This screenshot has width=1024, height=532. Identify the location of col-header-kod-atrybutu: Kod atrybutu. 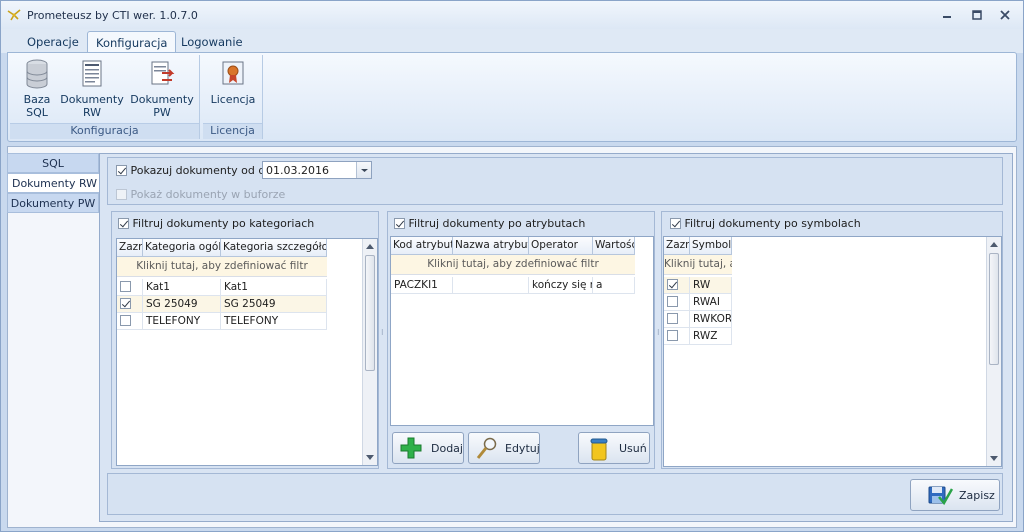
(422, 246).